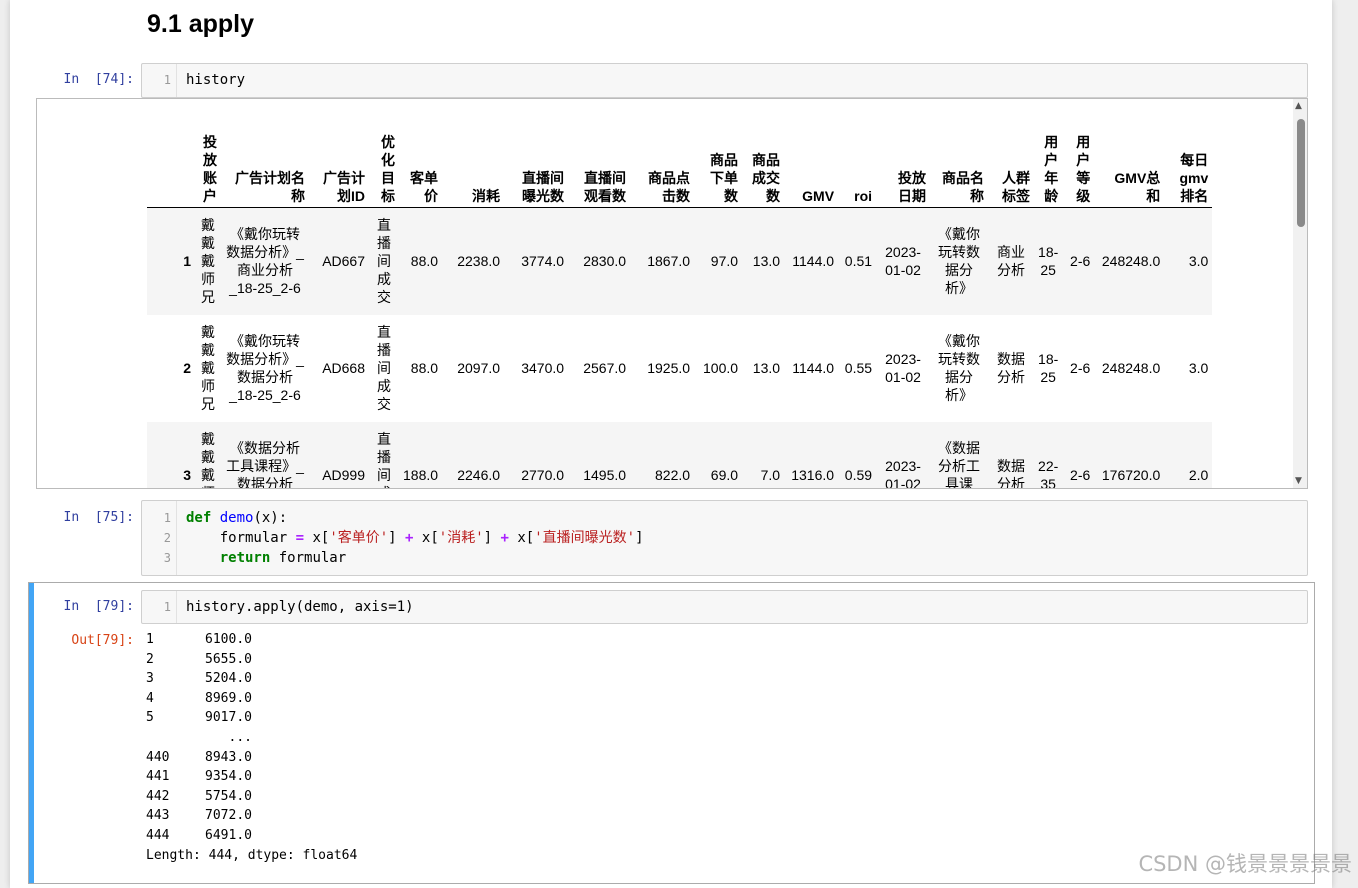 The width and height of the screenshot is (1358, 888). I want to click on cell-text: 2023- 01-02, so click(903, 472).